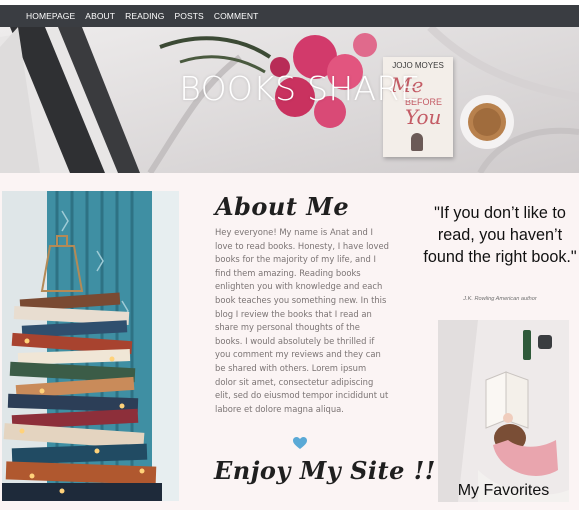  What do you see at coordinates (189, 16) in the screenshot?
I see `nav-posts: POSTS` at bounding box center [189, 16].